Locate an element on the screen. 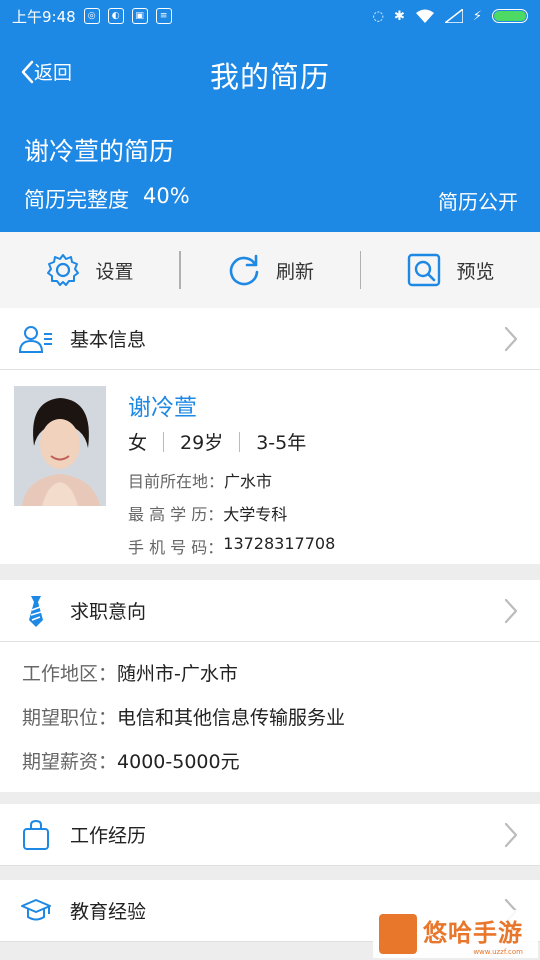 The height and width of the screenshot is (960, 540). profile-name: 谢冷萱 is located at coordinates (162, 408).